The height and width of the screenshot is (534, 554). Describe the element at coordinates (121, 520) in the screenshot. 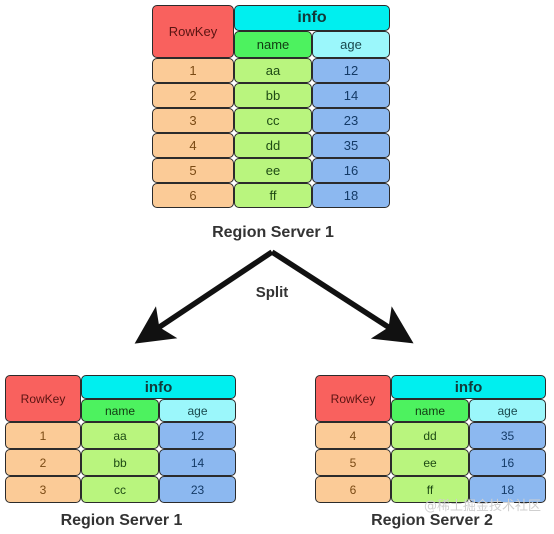

I see `left-table-caption: Region Server 1` at that location.